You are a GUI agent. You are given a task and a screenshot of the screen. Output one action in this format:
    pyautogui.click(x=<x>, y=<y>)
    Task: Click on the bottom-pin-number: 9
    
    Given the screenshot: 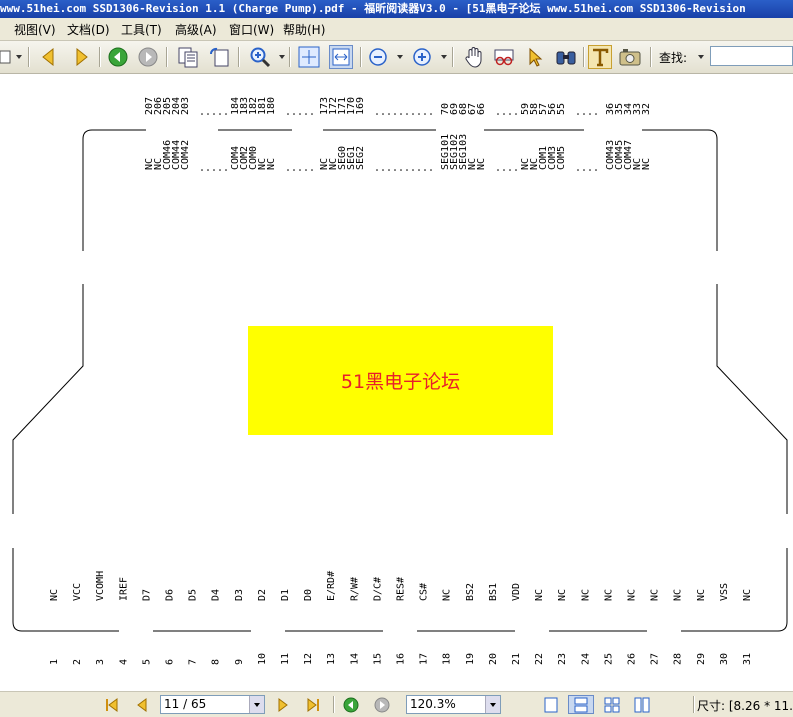 What is the action you would take?
    pyautogui.click(x=239, y=662)
    